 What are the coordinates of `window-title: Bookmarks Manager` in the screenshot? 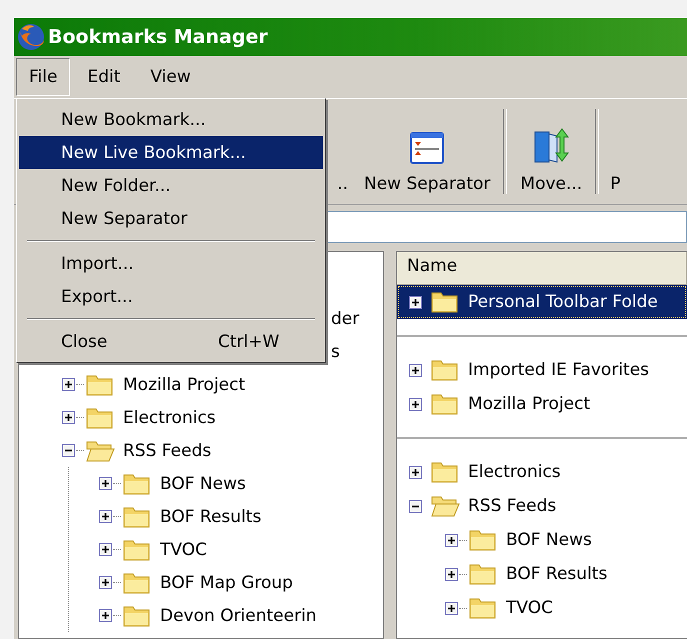 It's located at (158, 37).